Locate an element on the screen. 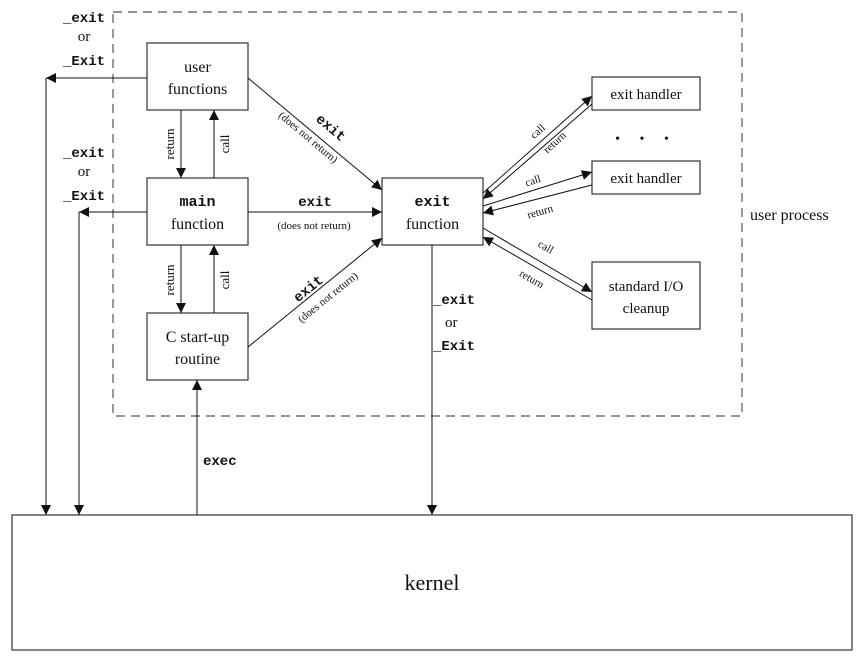 The image size is (864, 661). startup-routine-line1: C start-up is located at coordinates (198, 337).